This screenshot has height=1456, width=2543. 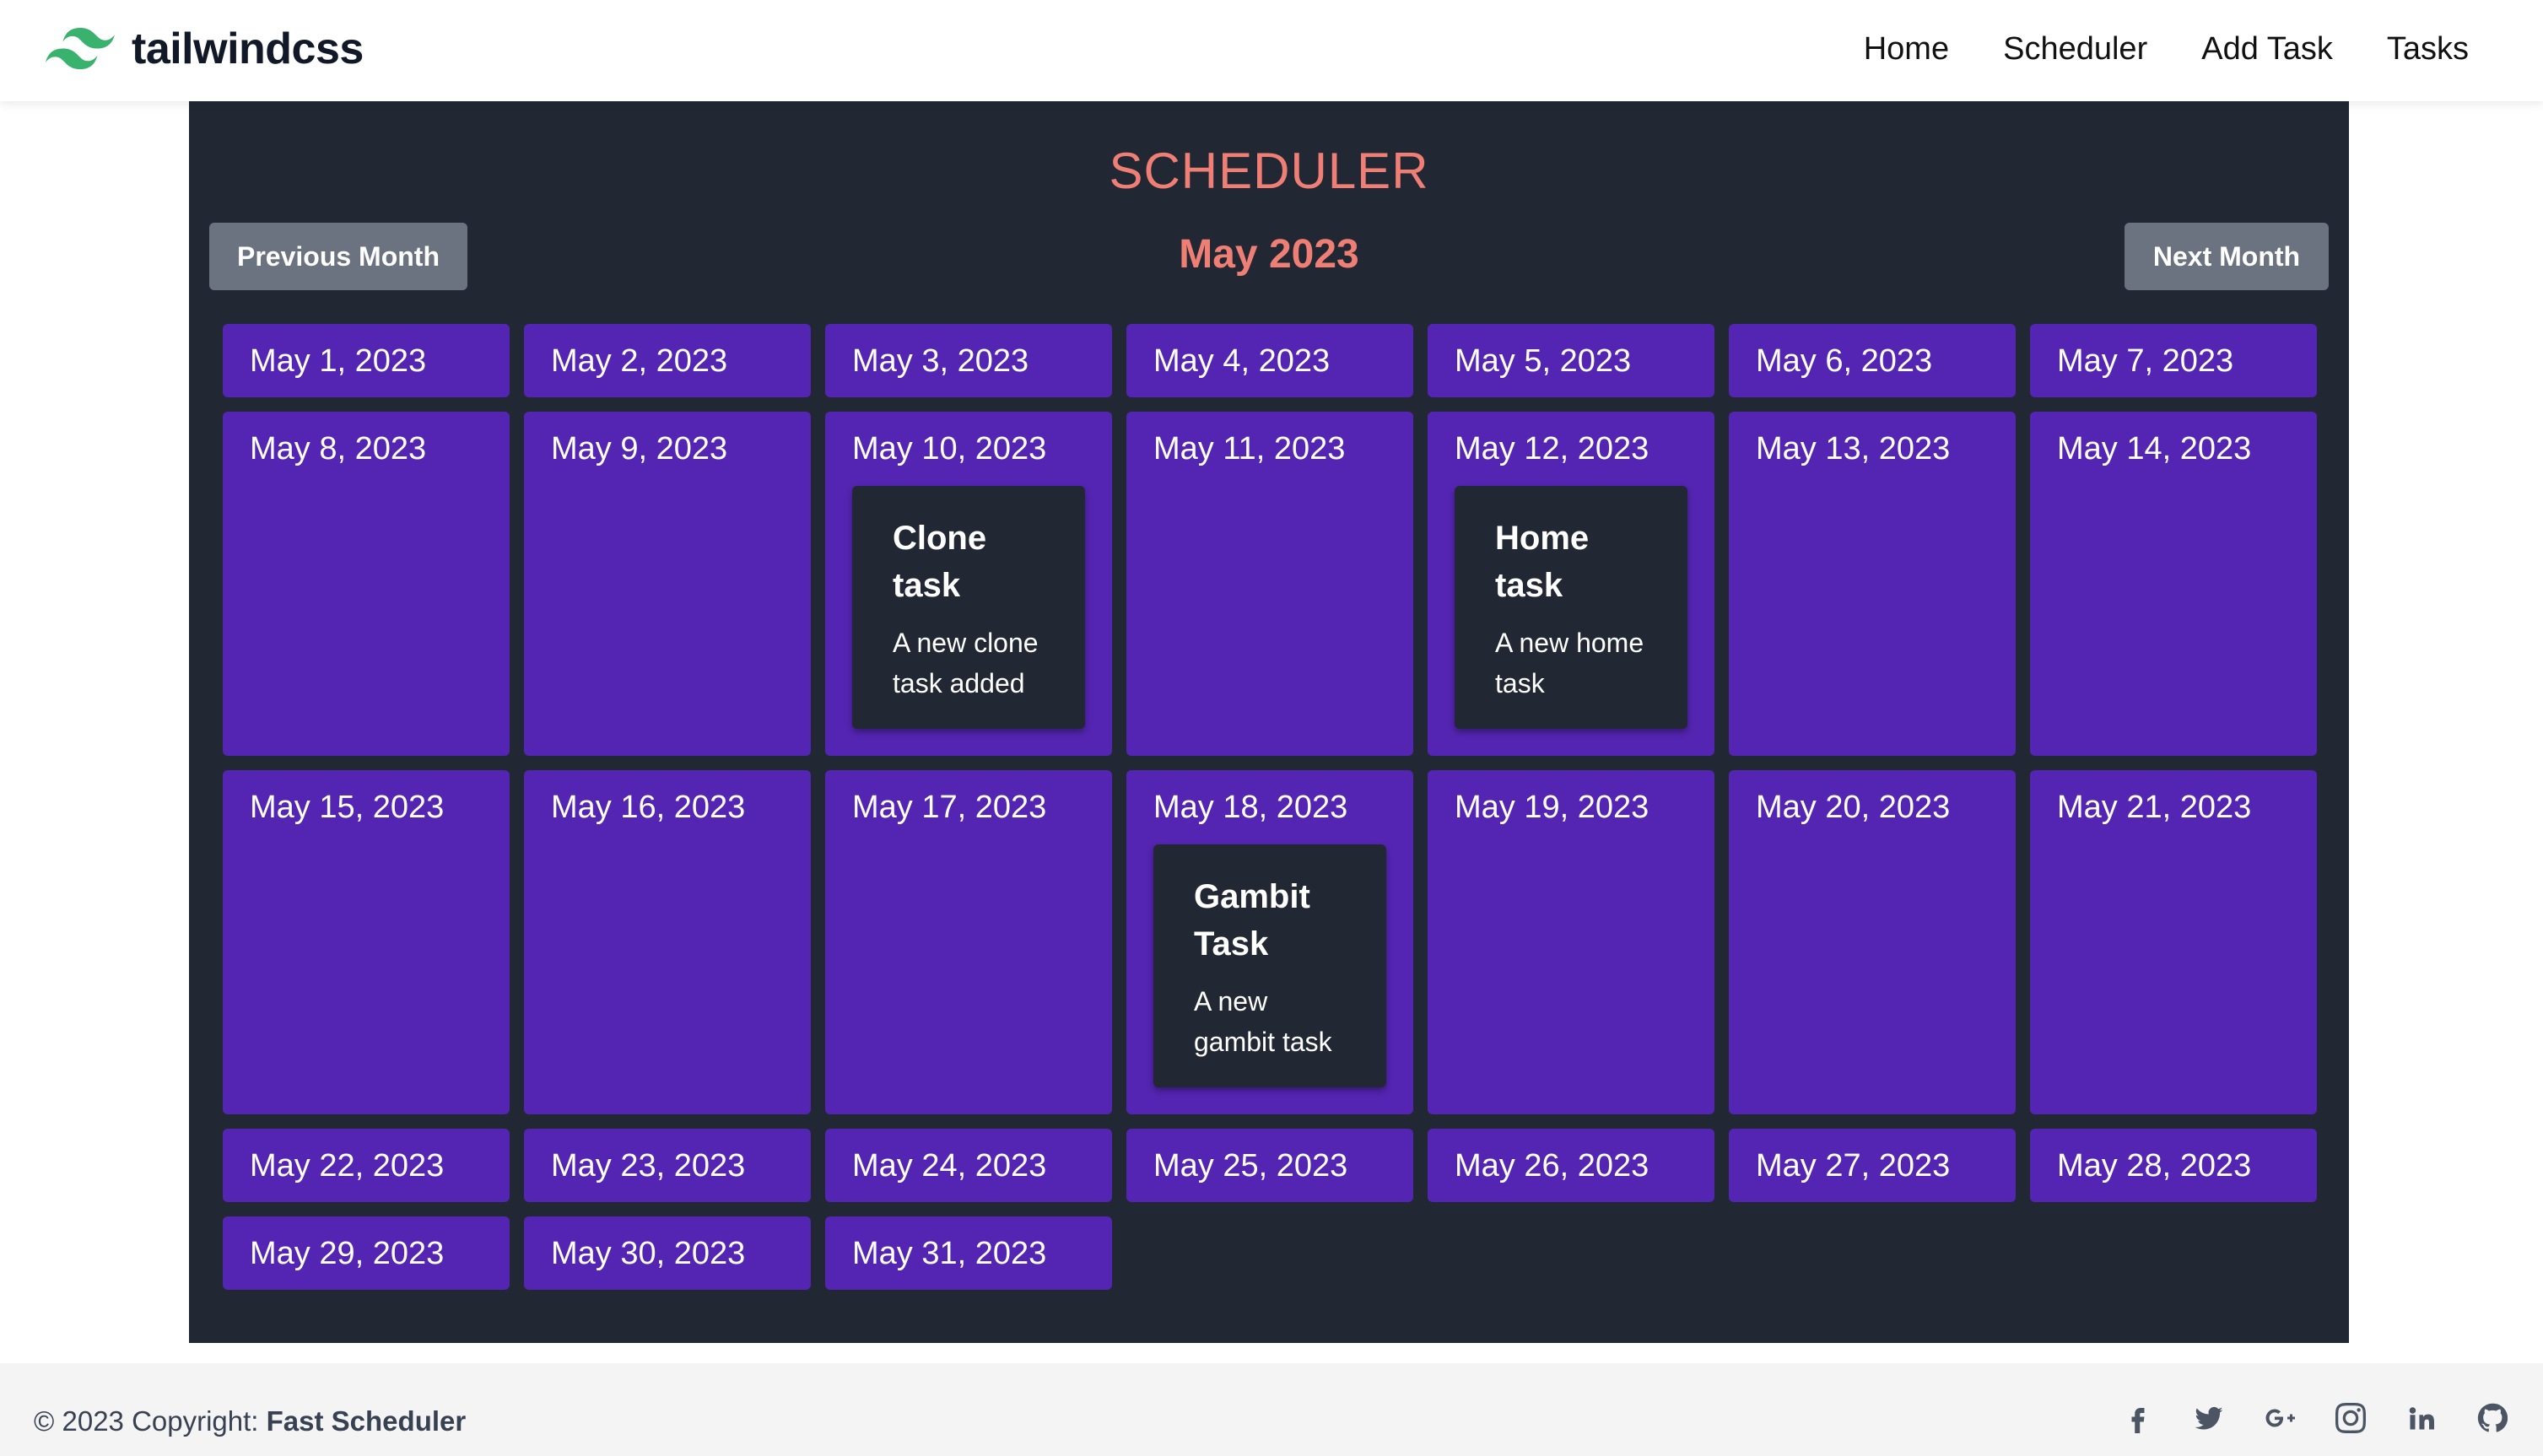 I want to click on calendar-day-cell: May 13, 2023, so click(x=1872, y=584).